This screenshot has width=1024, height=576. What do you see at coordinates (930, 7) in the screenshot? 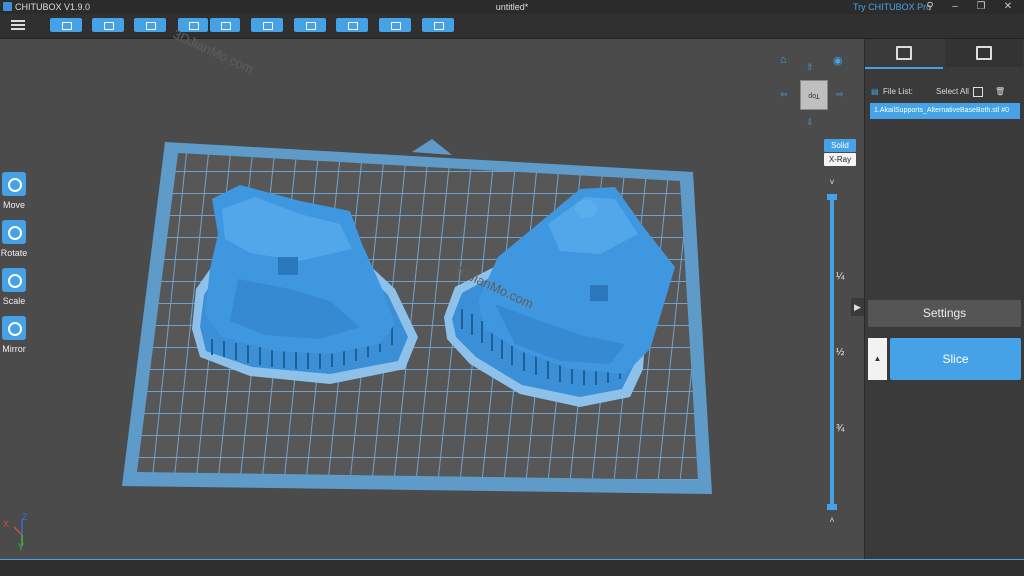
I see `user-icon: ⚲` at bounding box center [930, 7].